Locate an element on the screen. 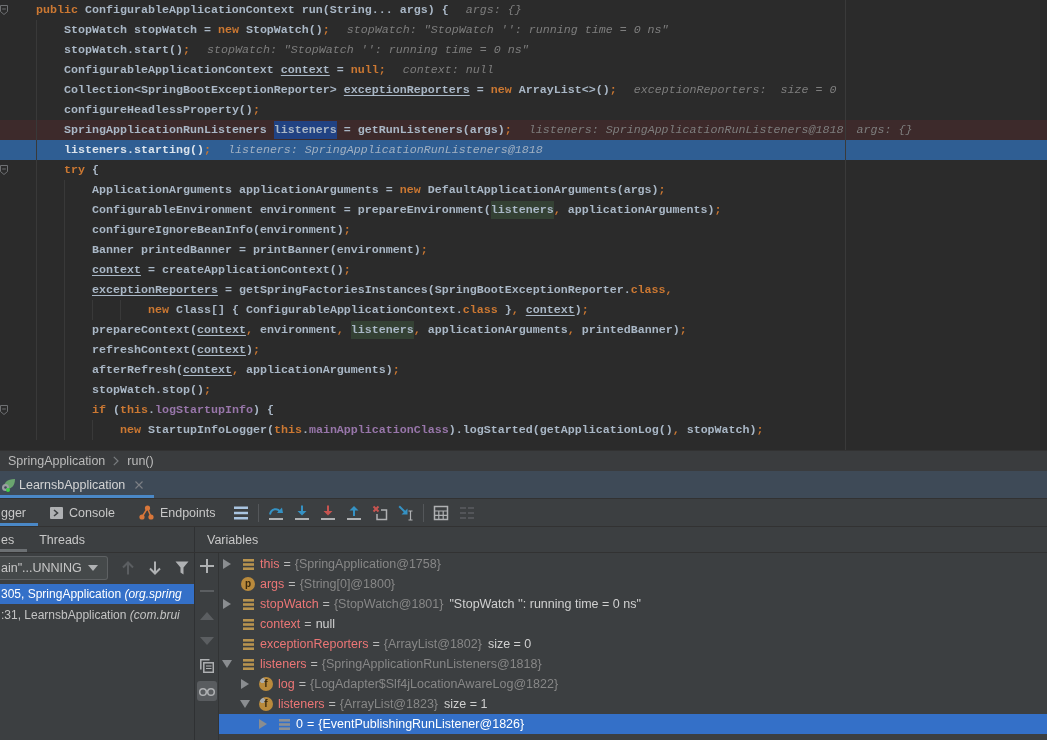 The width and height of the screenshot is (1047, 740). copy-icon is located at coordinates (206, 665).